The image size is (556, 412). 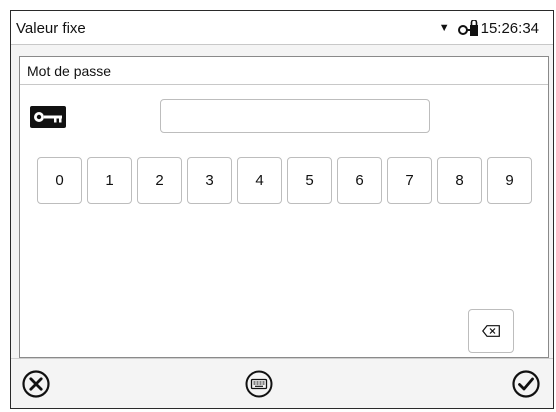 I want to click on bottom-bar, so click(x=282, y=383).